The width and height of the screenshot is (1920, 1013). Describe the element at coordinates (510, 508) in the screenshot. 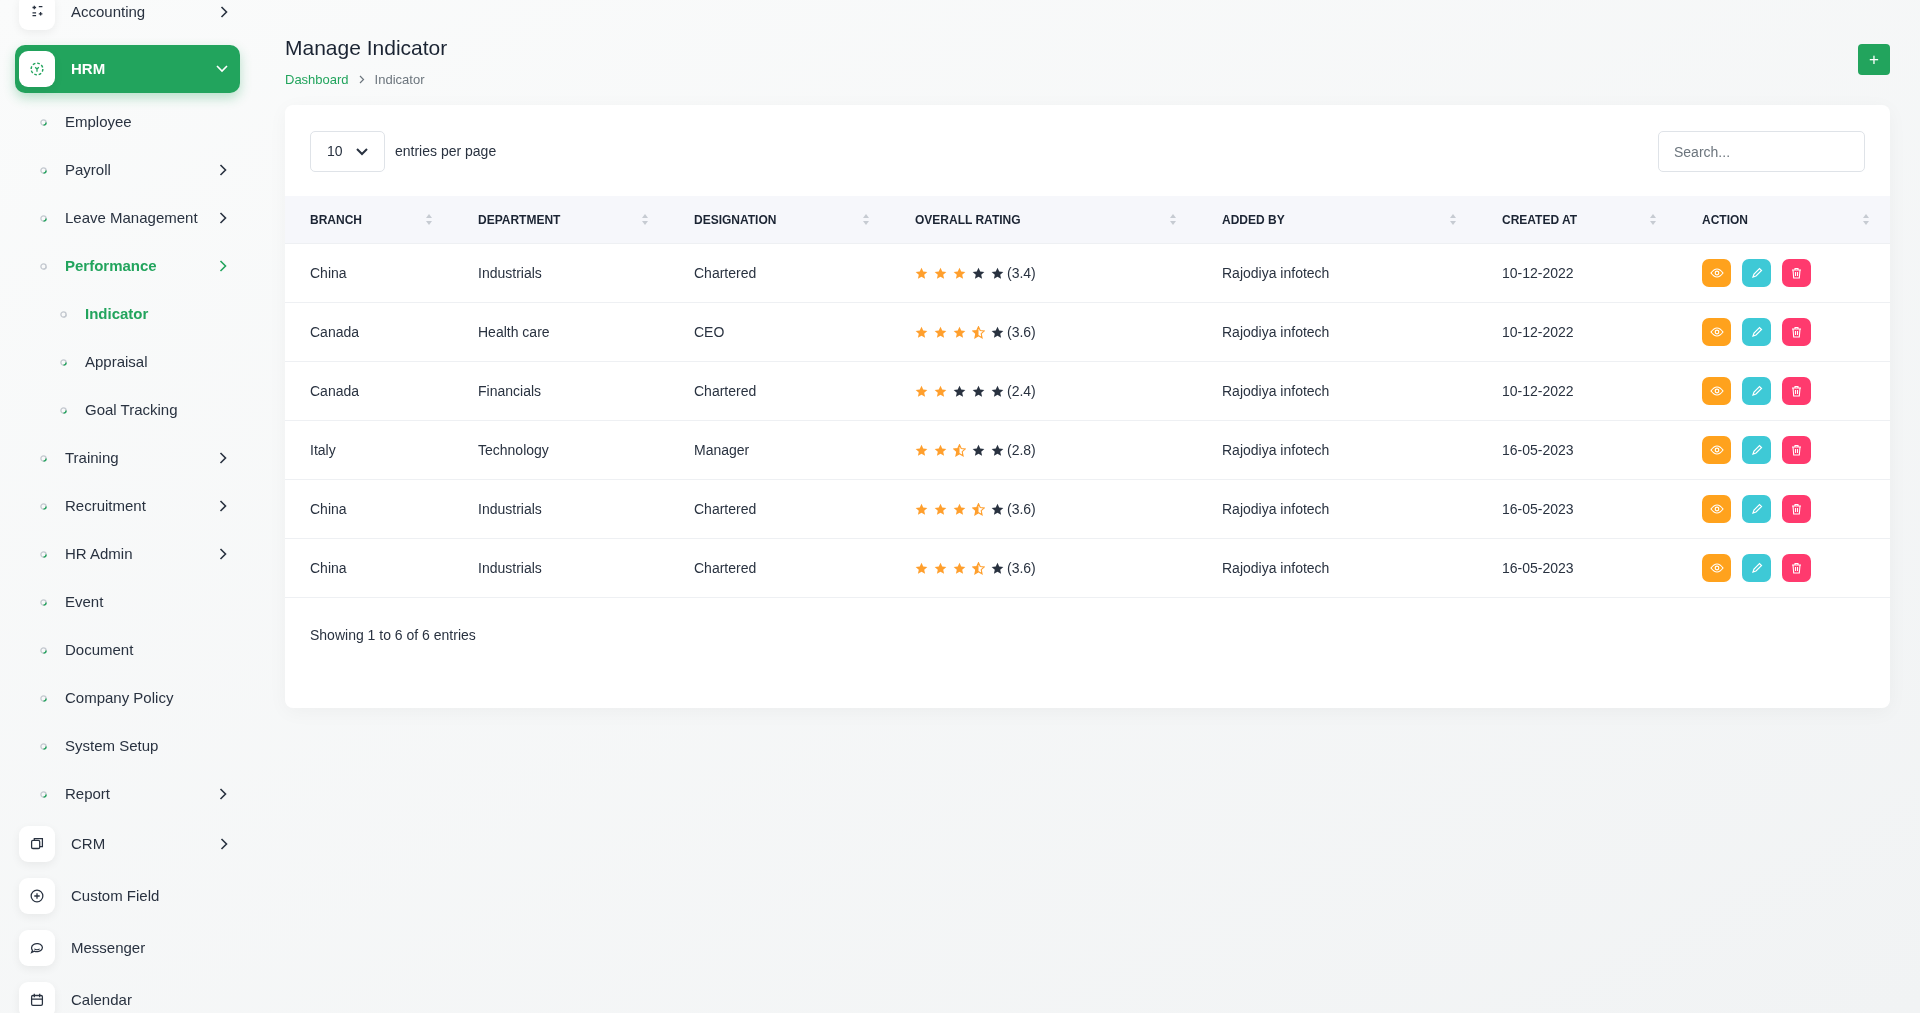

I see `table-cell: Industrials` at that location.